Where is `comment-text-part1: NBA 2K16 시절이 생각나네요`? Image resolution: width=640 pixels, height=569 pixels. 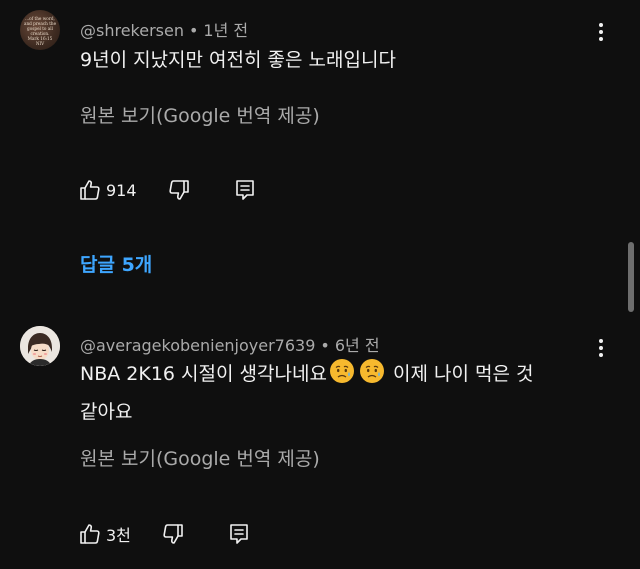
comment-text-part1: NBA 2K16 시절이 생각나네요 is located at coordinates (203, 374).